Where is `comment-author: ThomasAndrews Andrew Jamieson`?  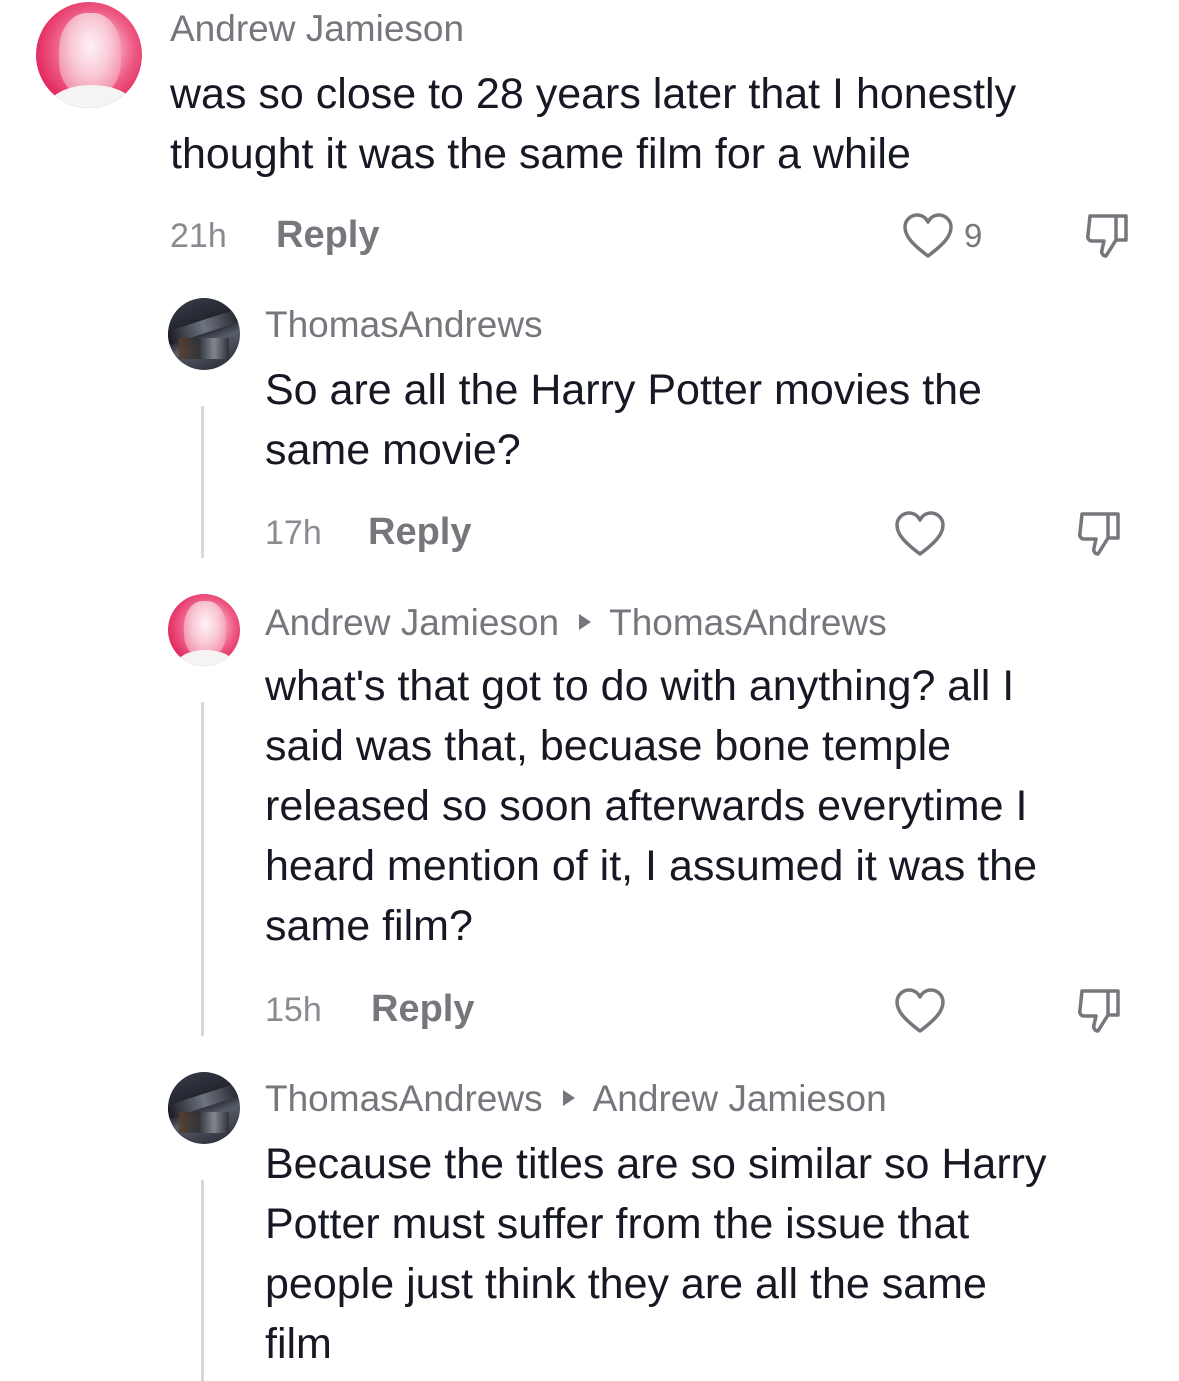
comment-author: ThomasAndrews Andrew Jamieson is located at coordinates (576, 1098).